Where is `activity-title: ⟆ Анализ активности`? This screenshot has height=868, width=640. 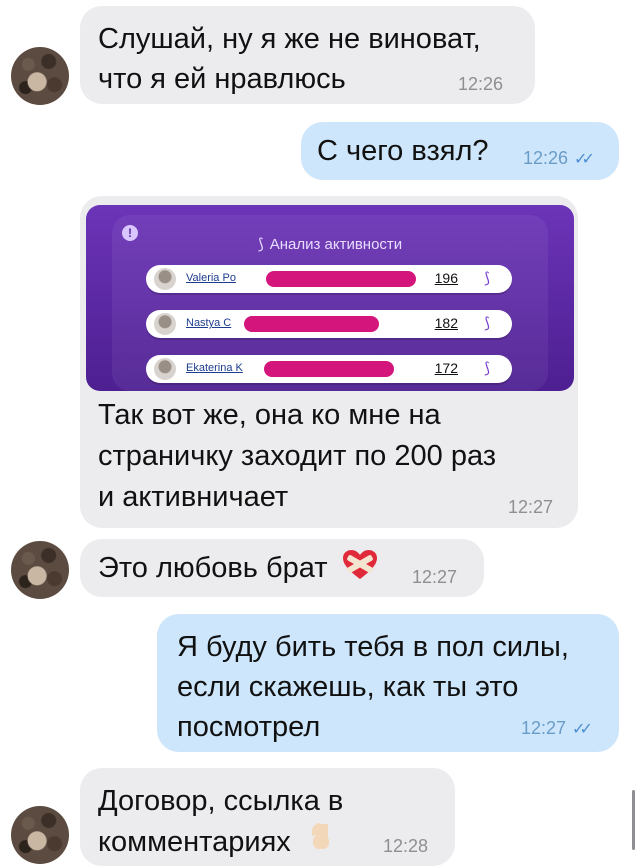
activity-title: ⟆ Анализ активности is located at coordinates (330, 244).